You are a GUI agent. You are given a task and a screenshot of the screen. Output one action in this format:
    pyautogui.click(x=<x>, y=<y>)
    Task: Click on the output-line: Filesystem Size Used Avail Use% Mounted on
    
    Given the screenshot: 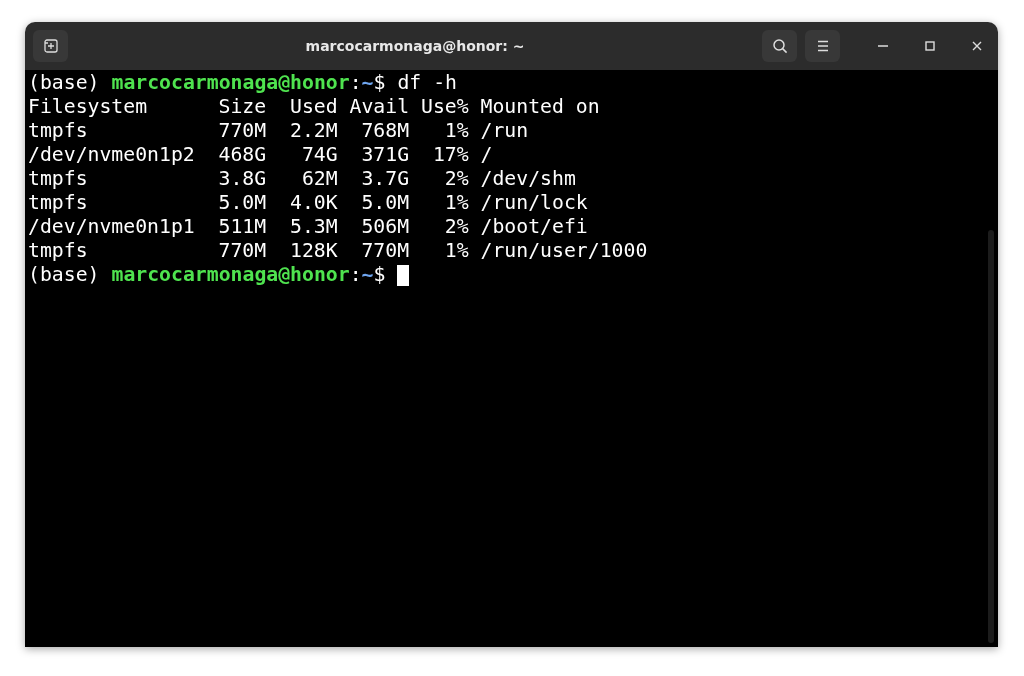 What is the action you would take?
    pyautogui.click(x=314, y=107)
    